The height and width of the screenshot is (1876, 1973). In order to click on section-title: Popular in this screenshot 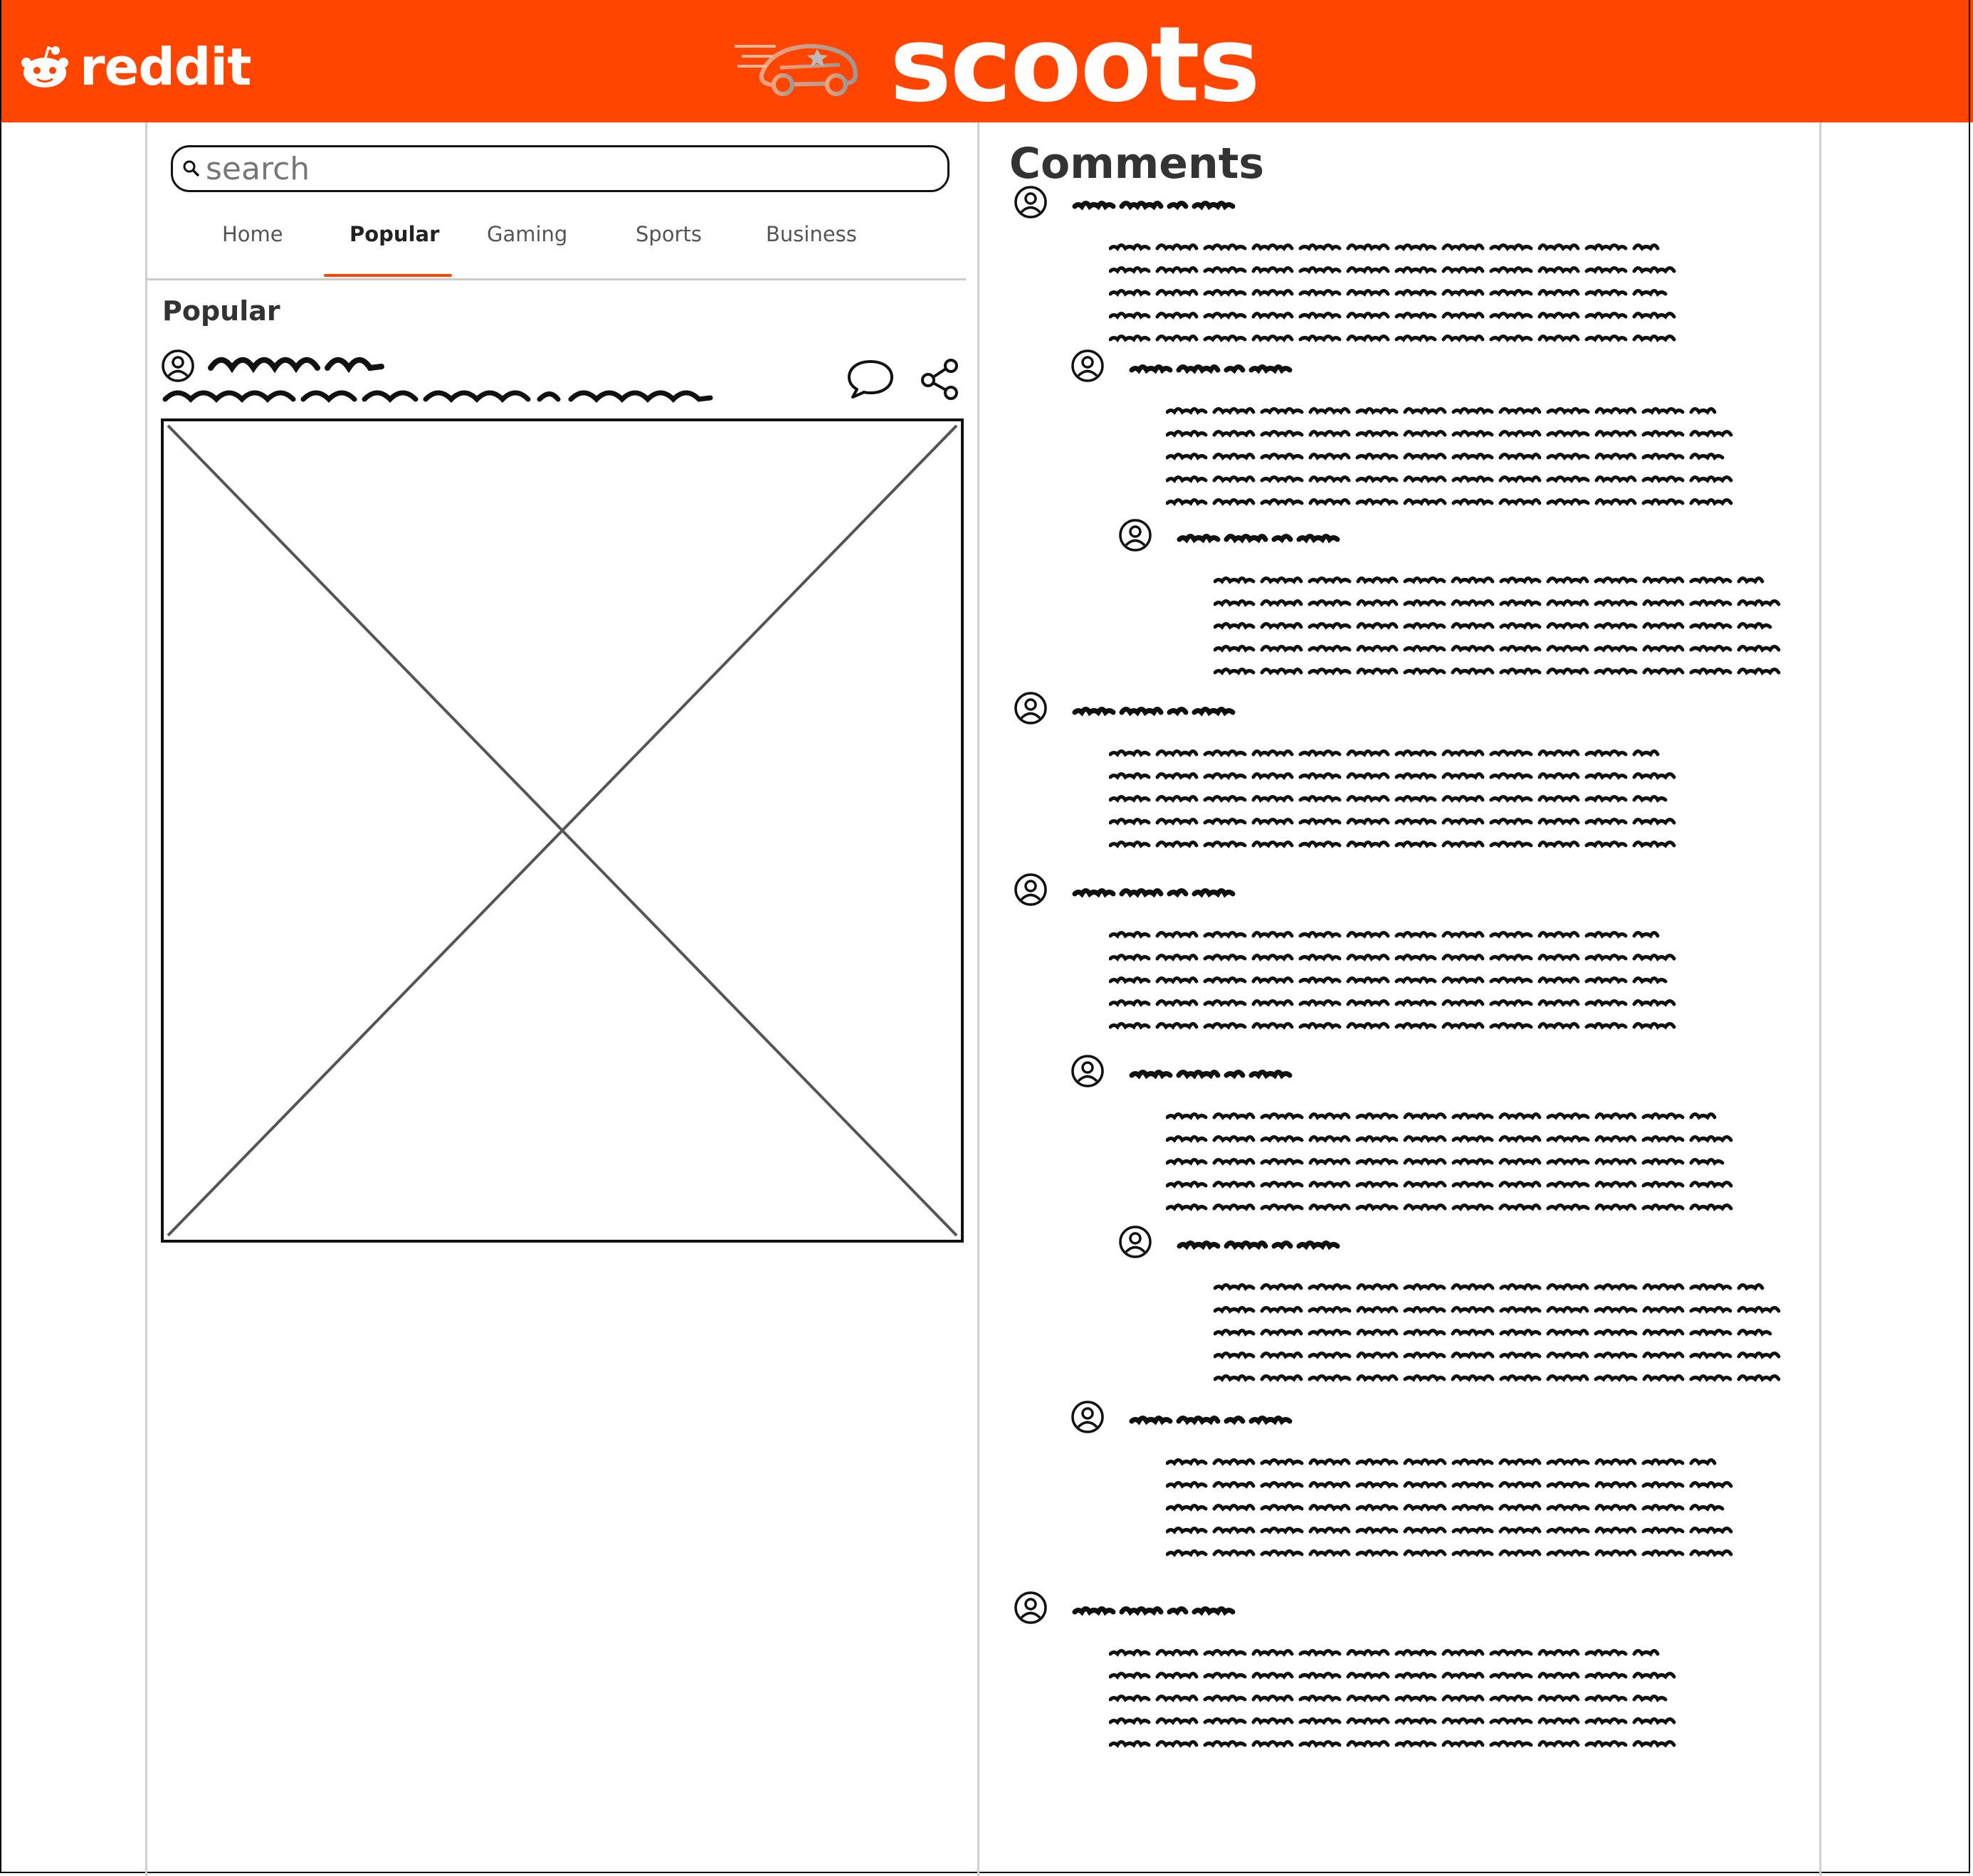, I will do `click(221, 311)`.